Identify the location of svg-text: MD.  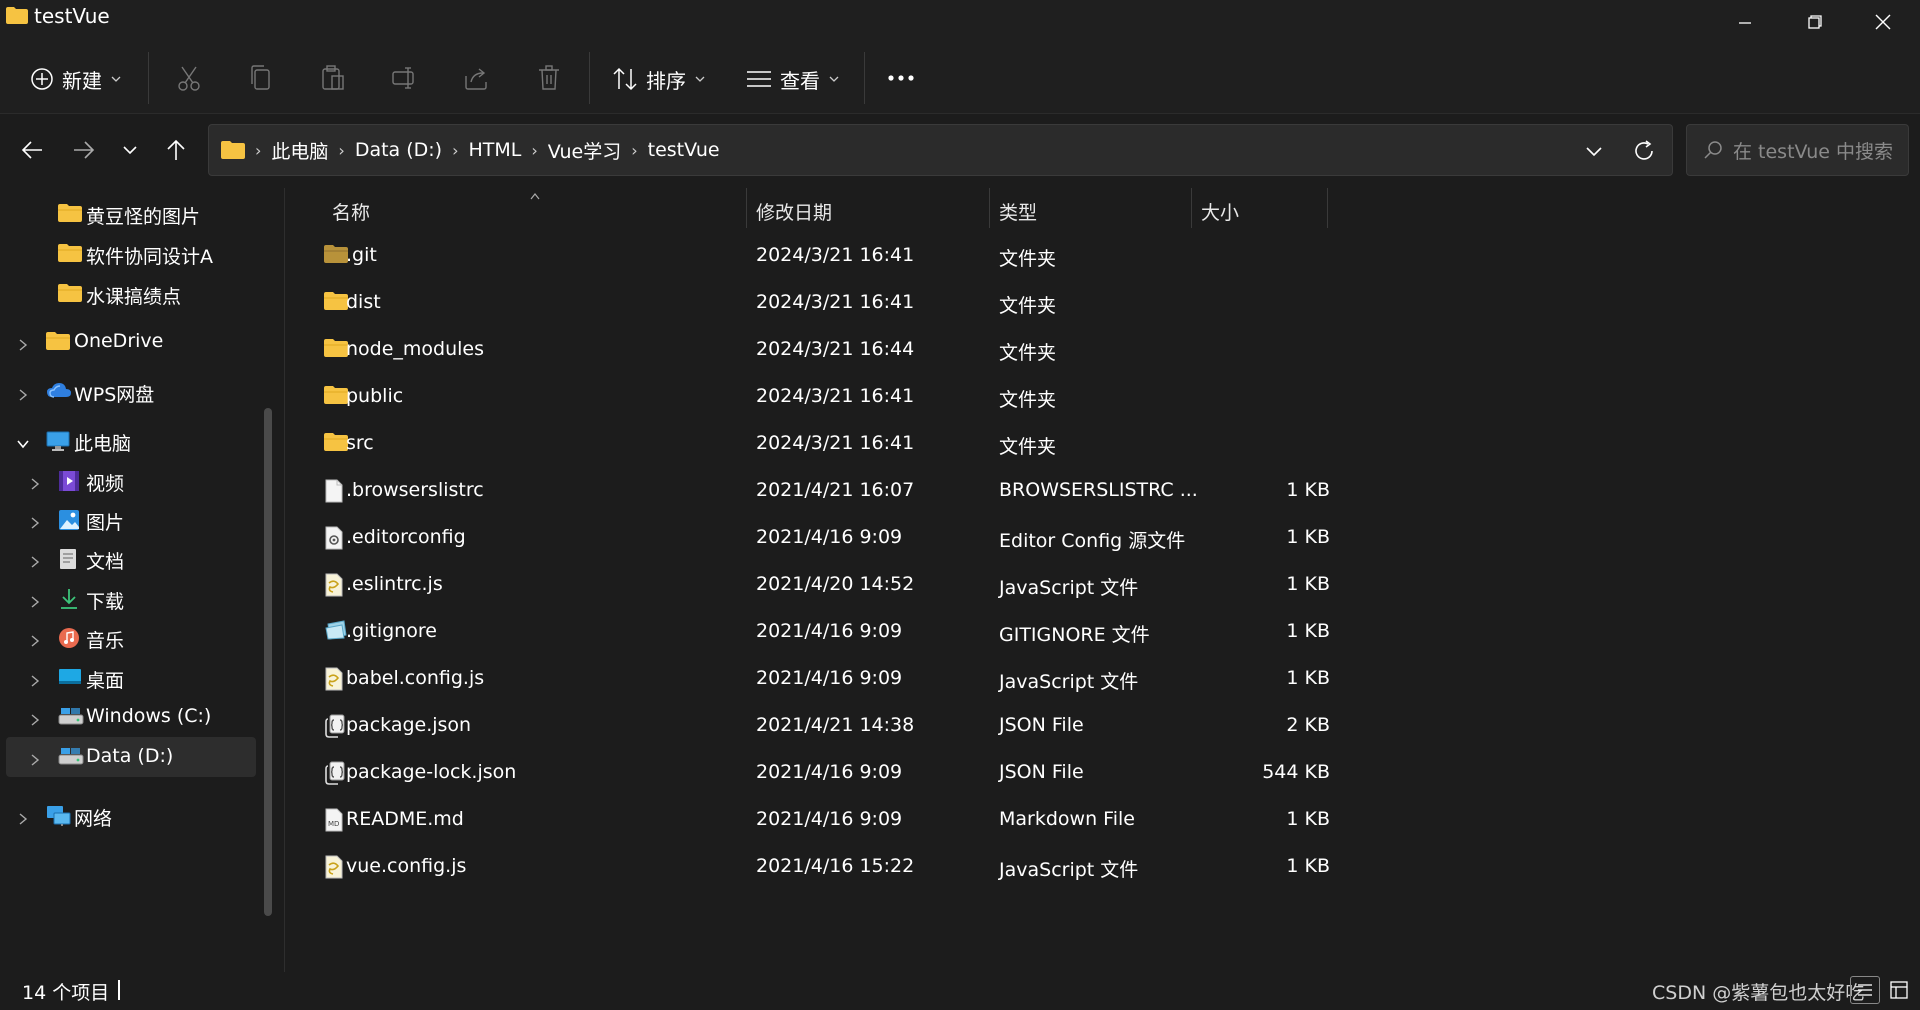
(333, 824).